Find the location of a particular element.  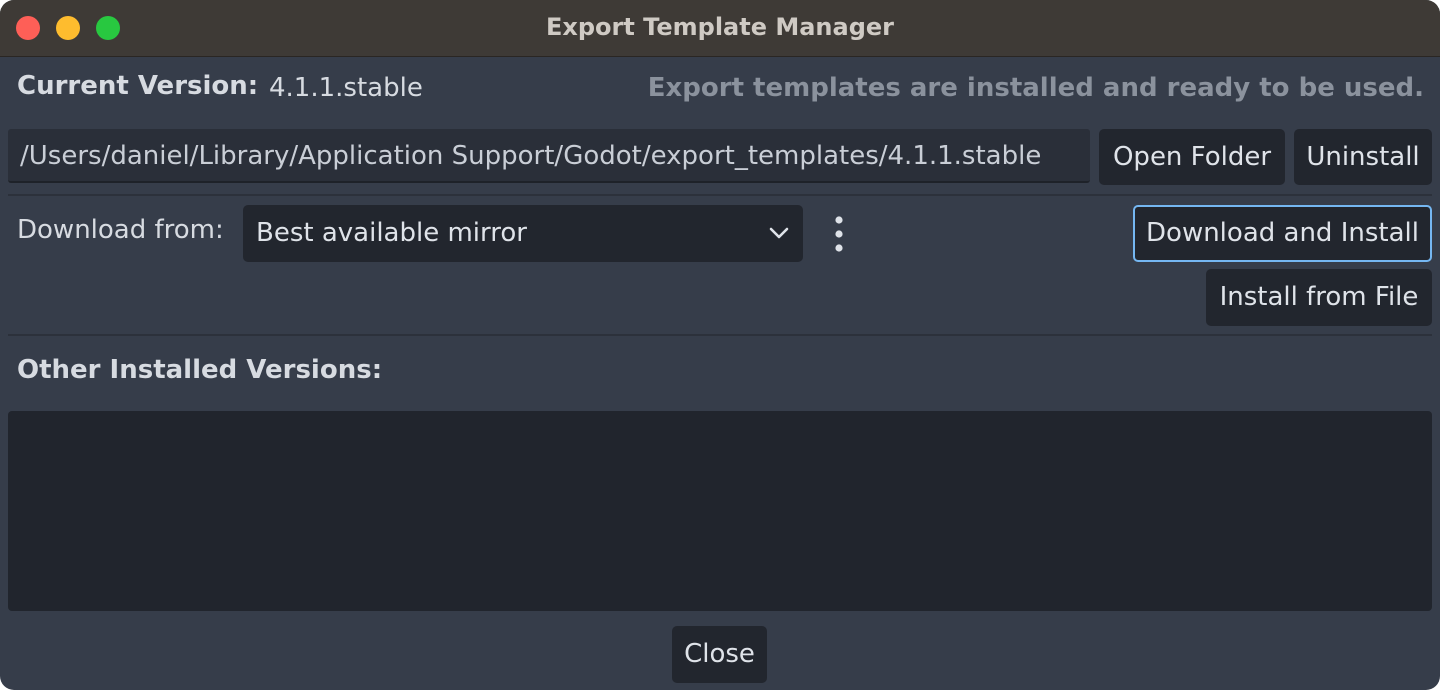

uninstall-button: Uninstall is located at coordinates (1363, 157).